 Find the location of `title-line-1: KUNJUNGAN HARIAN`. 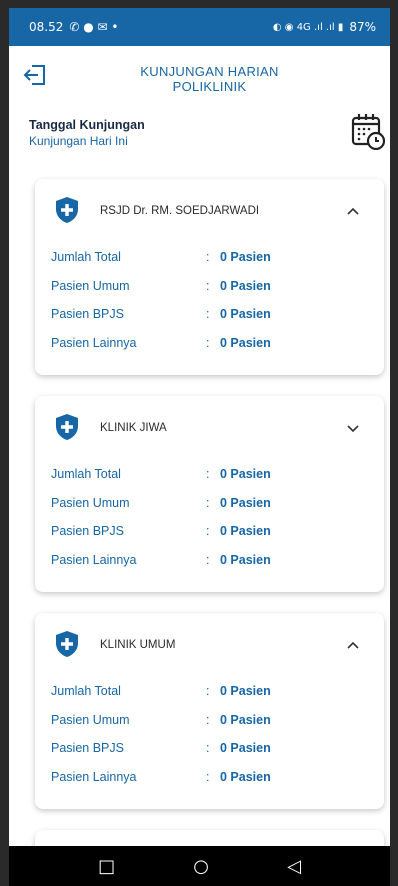

title-line-1: KUNJUNGAN HARIAN is located at coordinates (209, 71).